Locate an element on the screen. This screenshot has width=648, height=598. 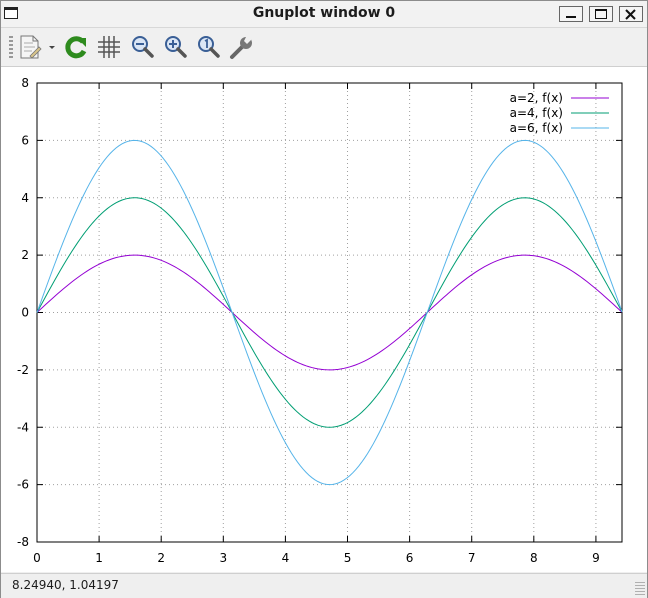
zoom-reset-icon is located at coordinates (209, 47).